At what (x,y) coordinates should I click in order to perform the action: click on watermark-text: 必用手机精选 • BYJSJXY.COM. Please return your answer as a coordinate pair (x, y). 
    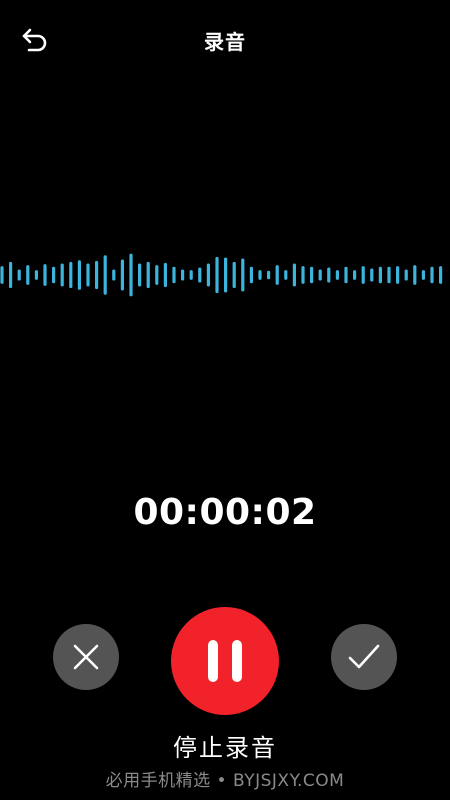
    Looking at the image, I should click on (225, 781).